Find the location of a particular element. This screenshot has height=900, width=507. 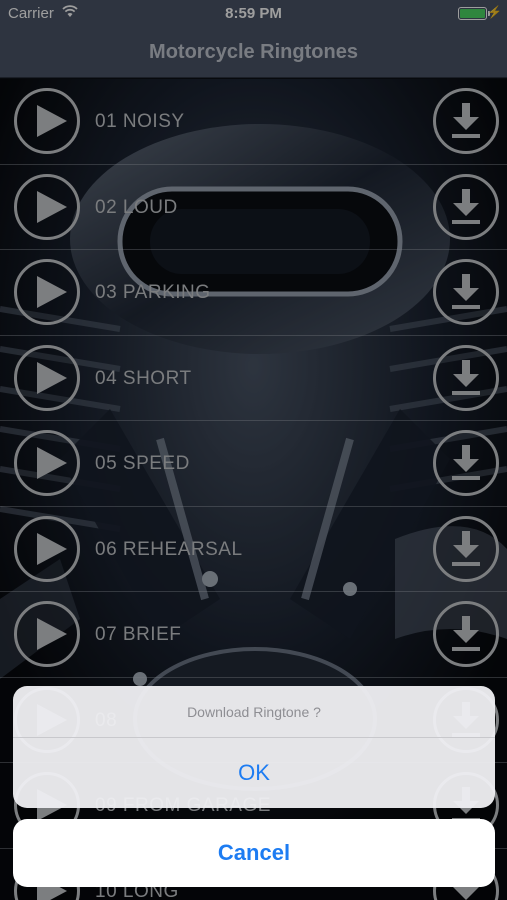

action-sheet-message: Download Ringtone ? is located at coordinates (254, 712).